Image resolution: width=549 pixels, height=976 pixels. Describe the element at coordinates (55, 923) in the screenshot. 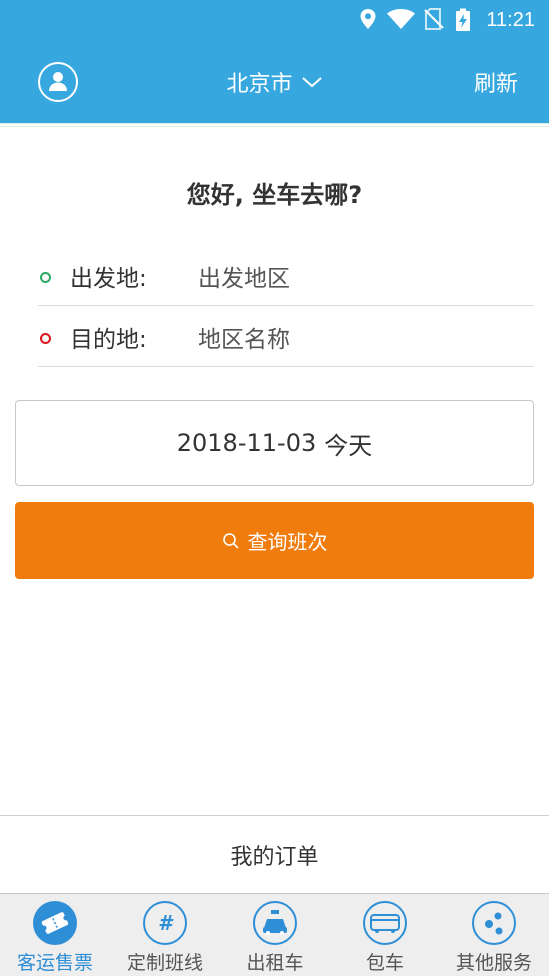

I see `ticket-icon` at that location.